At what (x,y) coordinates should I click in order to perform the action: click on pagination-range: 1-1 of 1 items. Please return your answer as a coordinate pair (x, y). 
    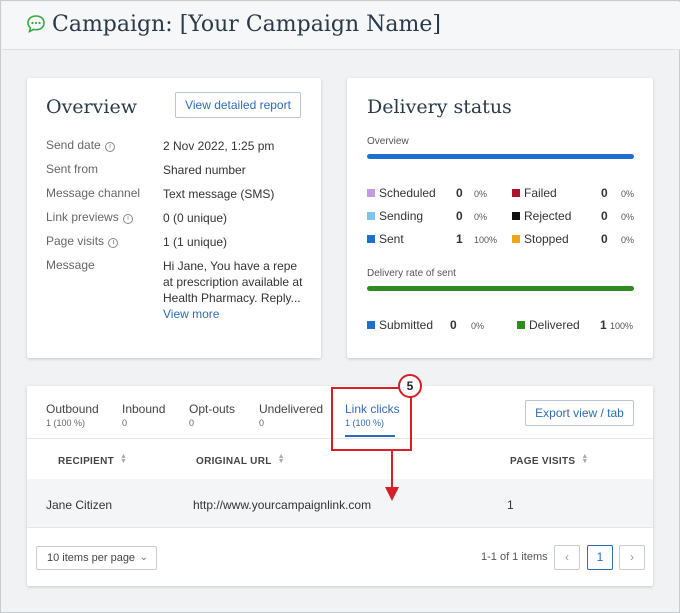
    Looking at the image, I should click on (514, 557).